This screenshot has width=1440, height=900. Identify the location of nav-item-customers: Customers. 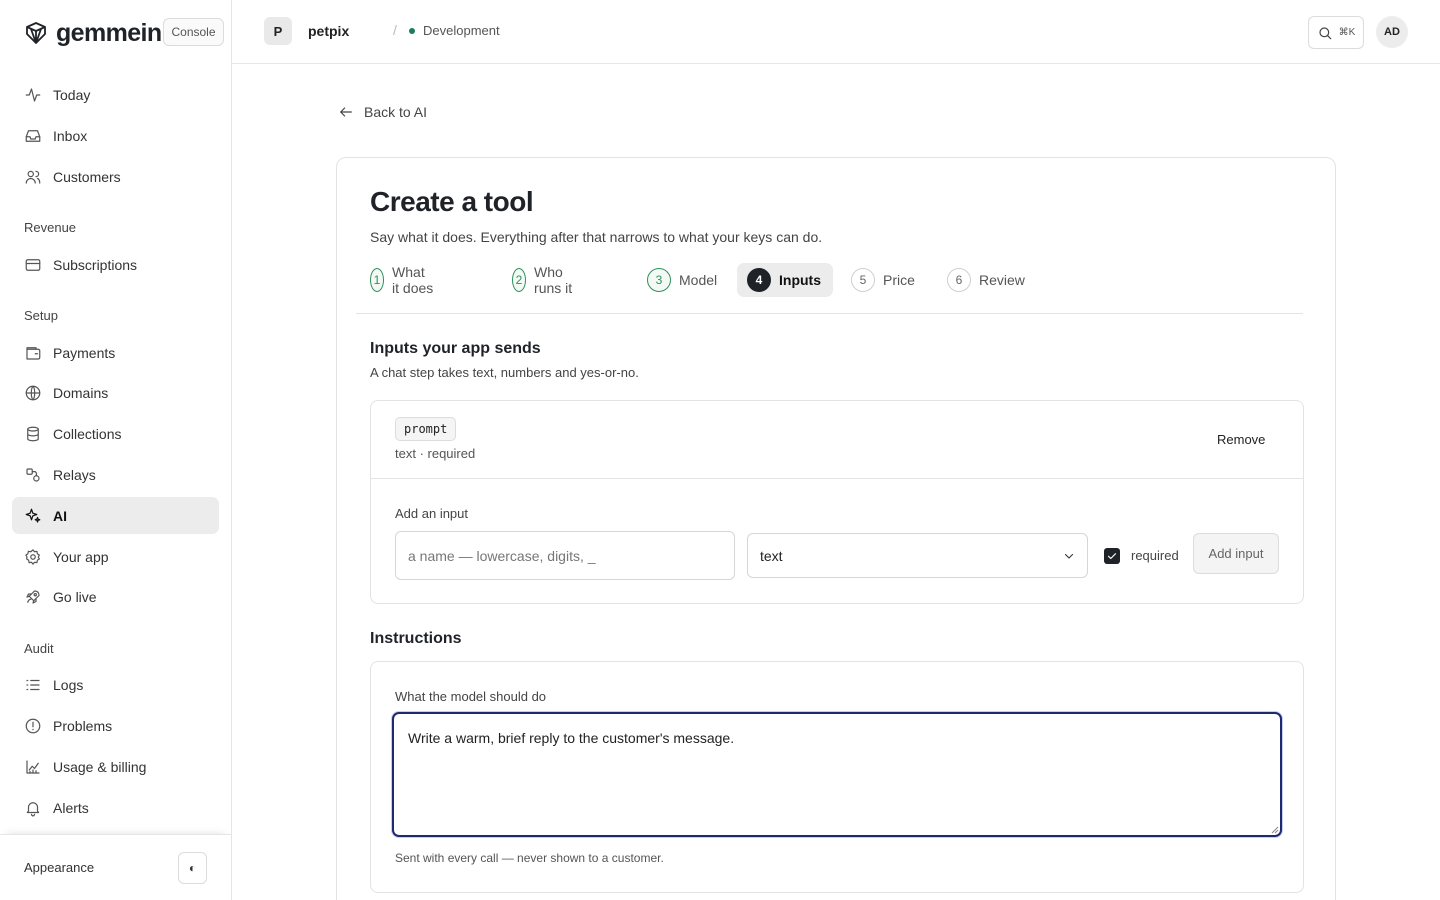
(115, 176).